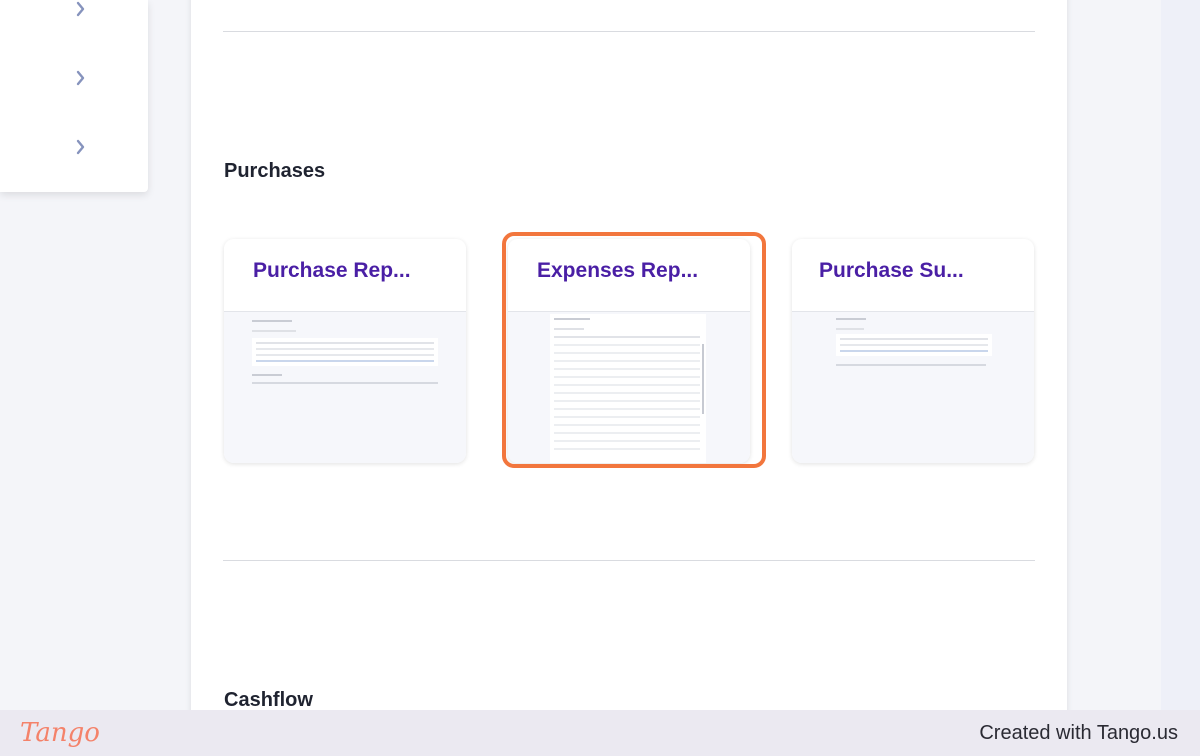 This screenshot has height=756, width=1200. What do you see at coordinates (60, 733) in the screenshot?
I see `tango-logo: Tango` at bounding box center [60, 733].